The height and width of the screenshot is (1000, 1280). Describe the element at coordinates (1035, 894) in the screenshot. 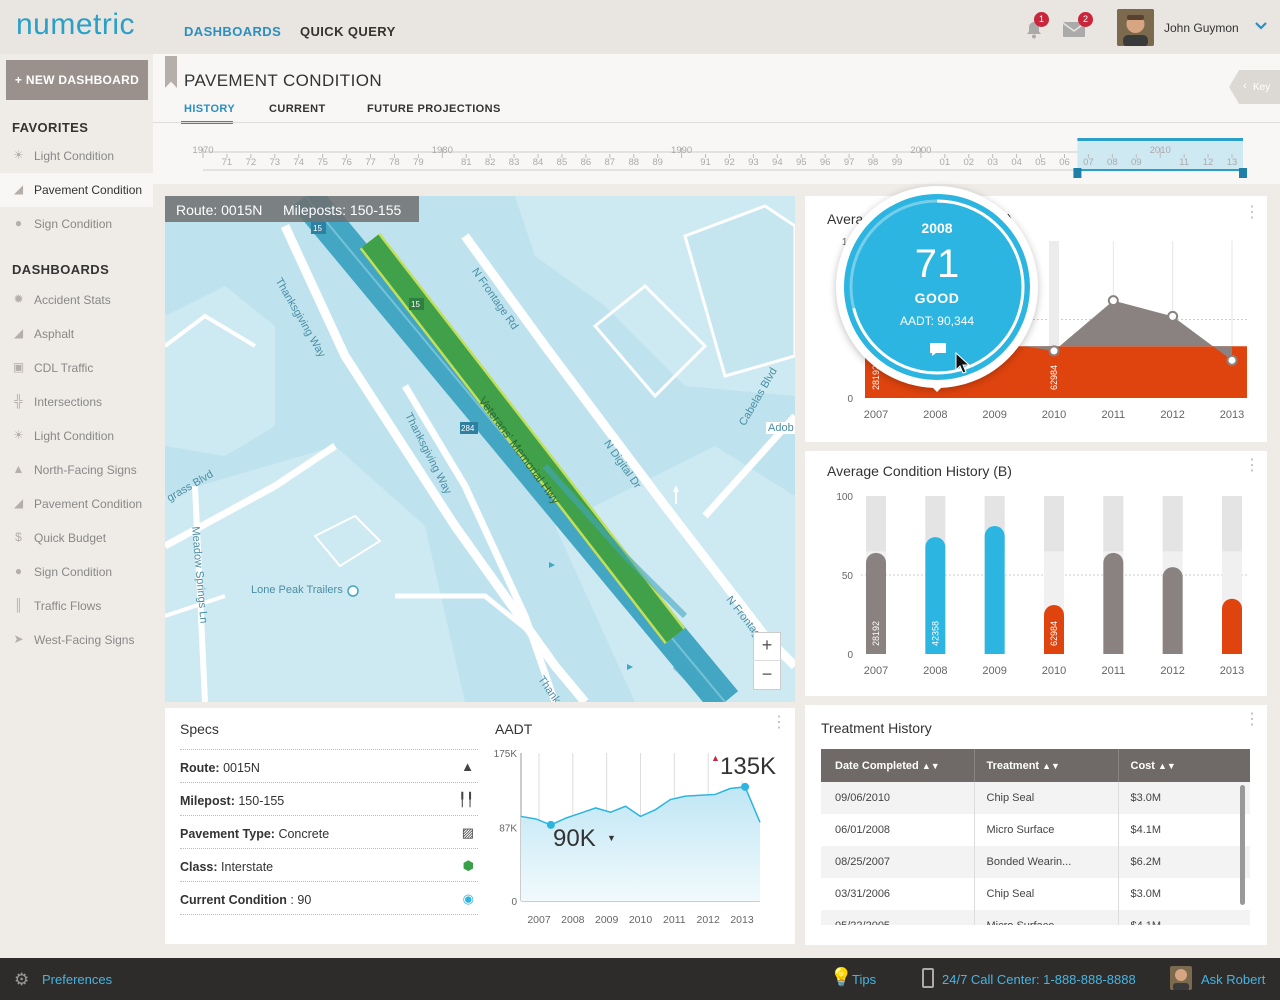

I see `table-row: 03/31/2006 Chip Seal $3.0M` at that location.